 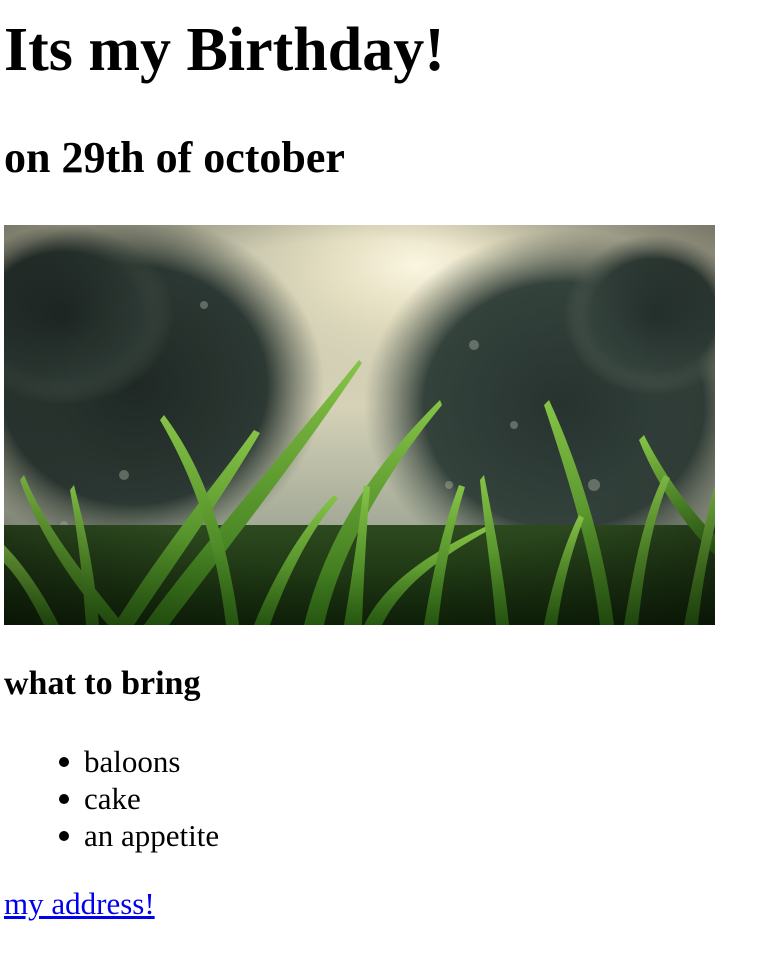 I want to click on address-link: my address!, so click(x=79, y=904).